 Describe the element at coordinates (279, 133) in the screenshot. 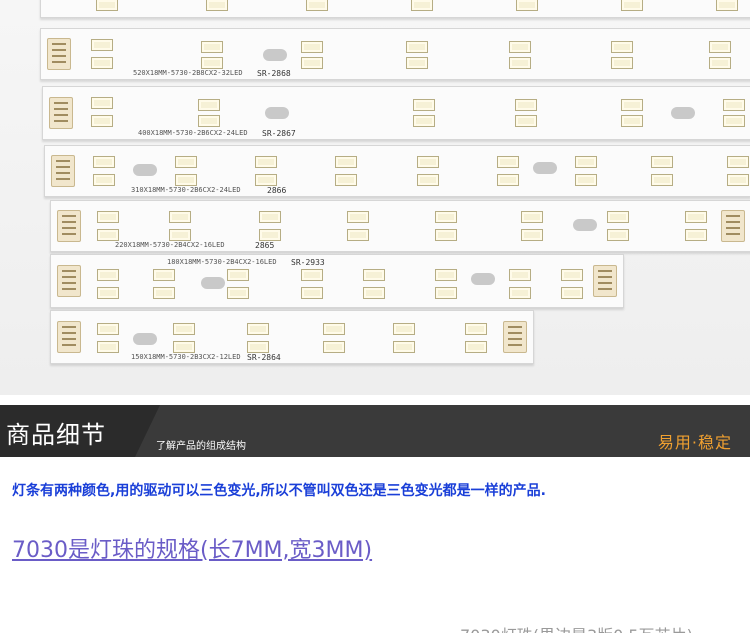

I see `strip-code: SR-2867` at that location.